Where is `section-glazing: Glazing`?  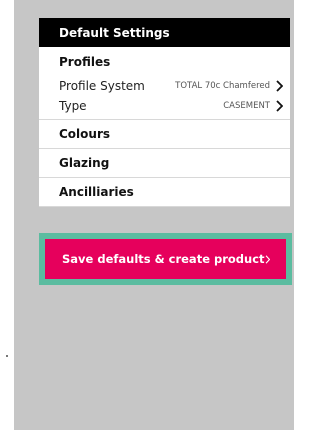
section-glazing: Glazing is located at coordinates (164, 163).